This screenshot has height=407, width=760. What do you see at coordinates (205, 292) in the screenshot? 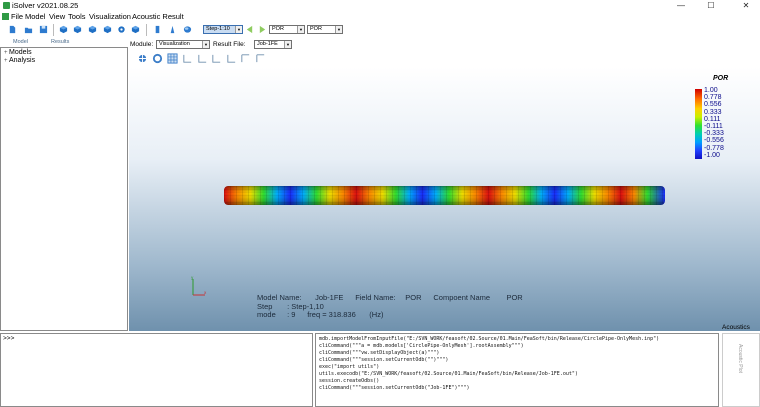
I see `axis-x-label: x` at bounding box center [205, 292].